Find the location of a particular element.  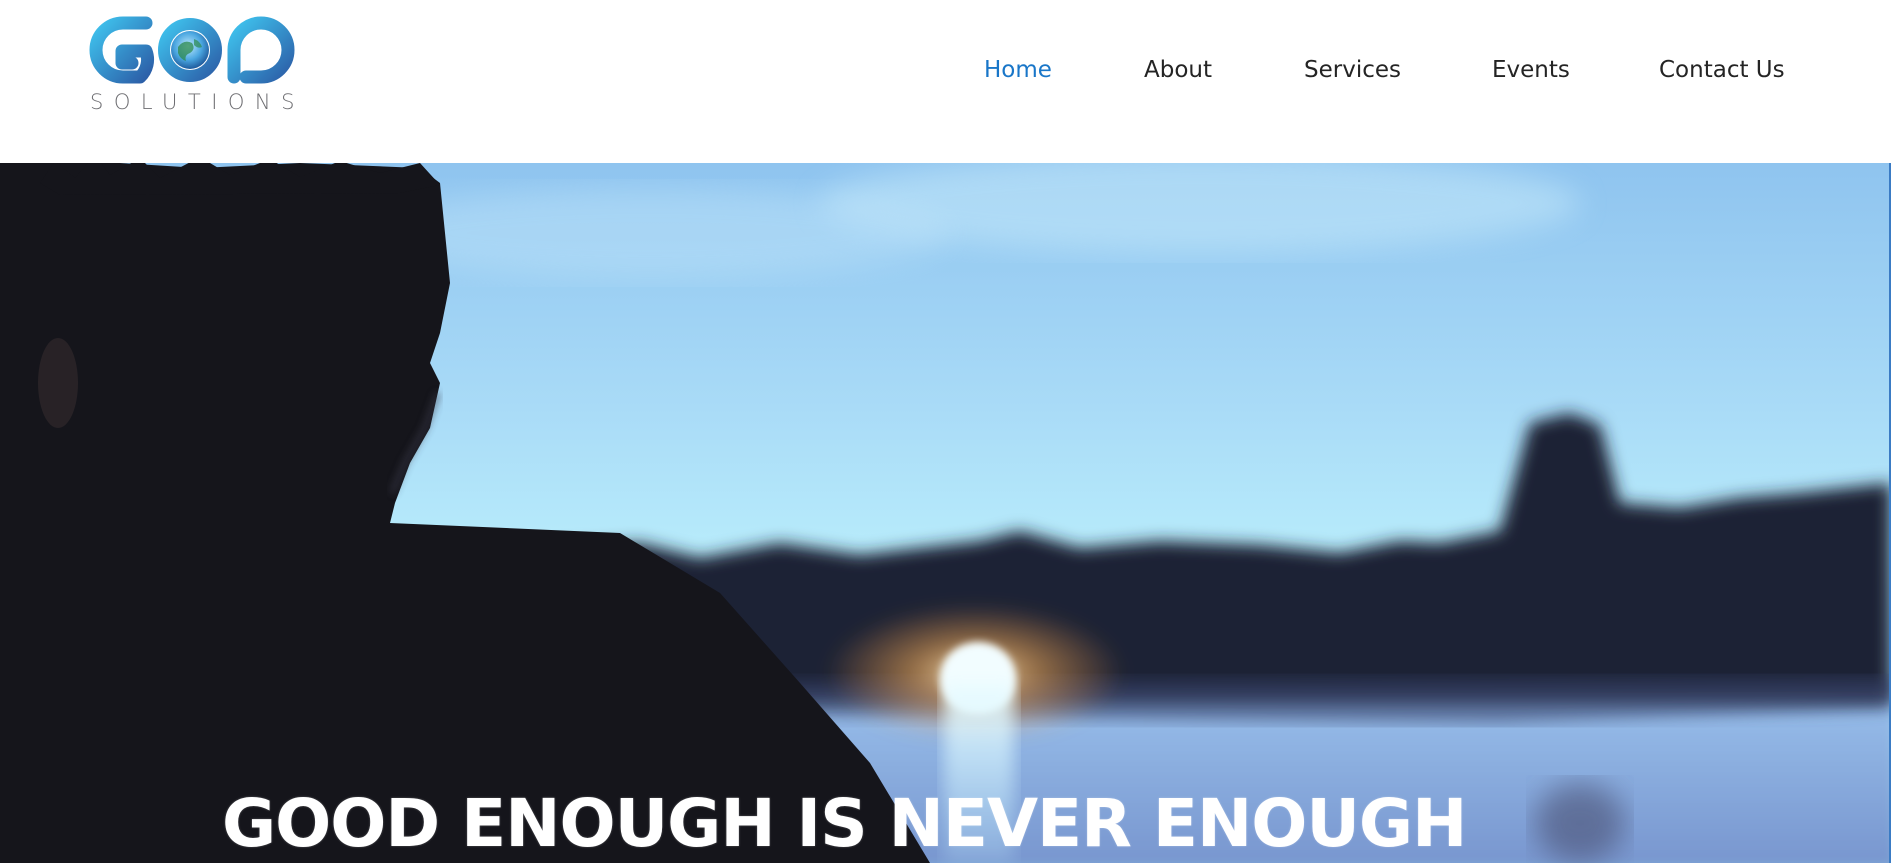

nav-services: Services is located at coordinates (1352, 70).